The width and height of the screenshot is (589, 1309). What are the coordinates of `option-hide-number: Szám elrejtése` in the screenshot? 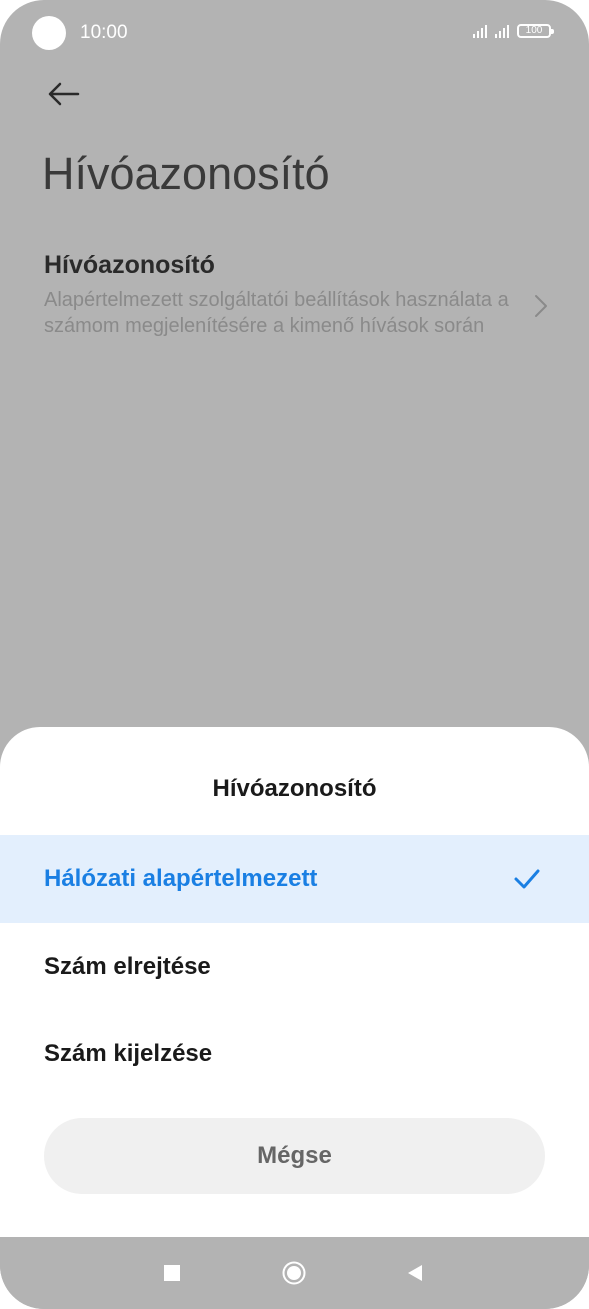 It's located at (294, 967).